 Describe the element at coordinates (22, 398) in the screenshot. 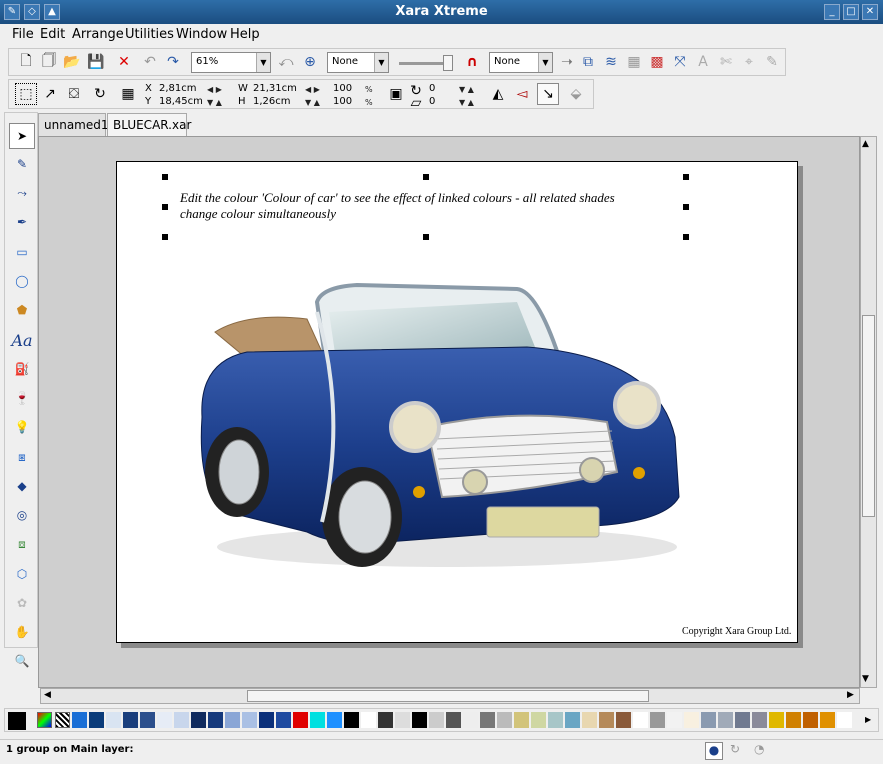

I see `transparency-tool-icon: 🍷` at that location.